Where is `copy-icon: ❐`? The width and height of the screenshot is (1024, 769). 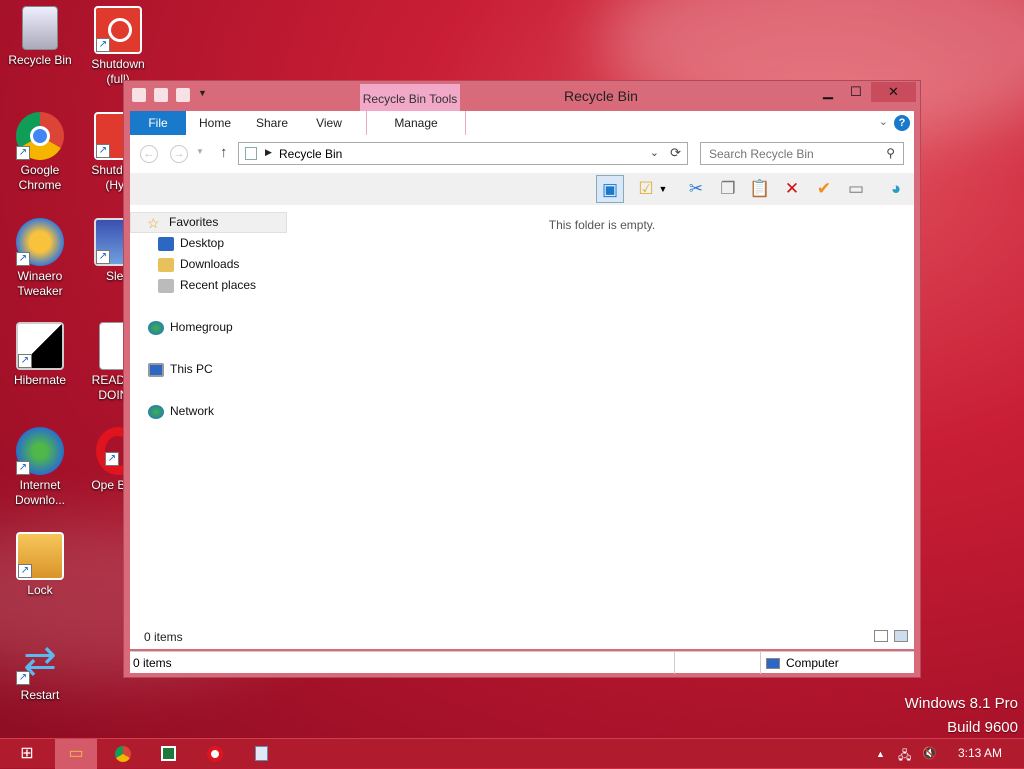
copy-icon: ❐ is located at coordinates (728, 189).